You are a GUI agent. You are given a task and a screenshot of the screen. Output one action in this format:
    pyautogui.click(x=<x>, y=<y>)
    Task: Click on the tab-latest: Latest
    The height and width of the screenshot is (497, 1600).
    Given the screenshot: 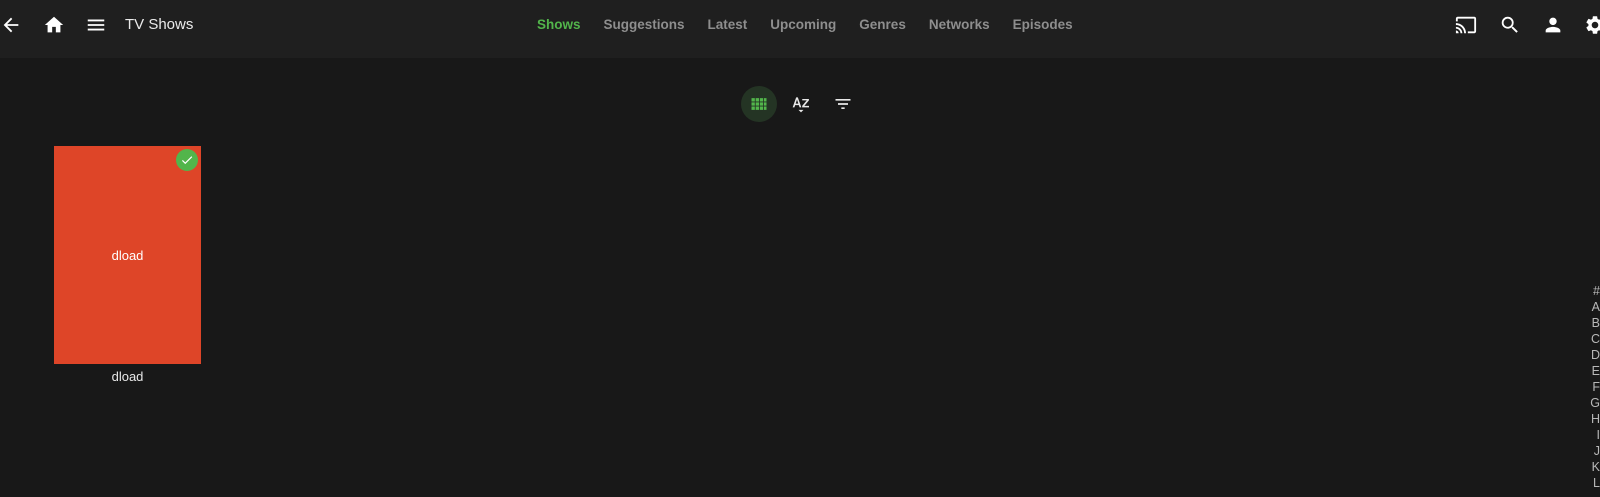 What is the action you would take?
    pyautogui.click(x=728, y=24)
    